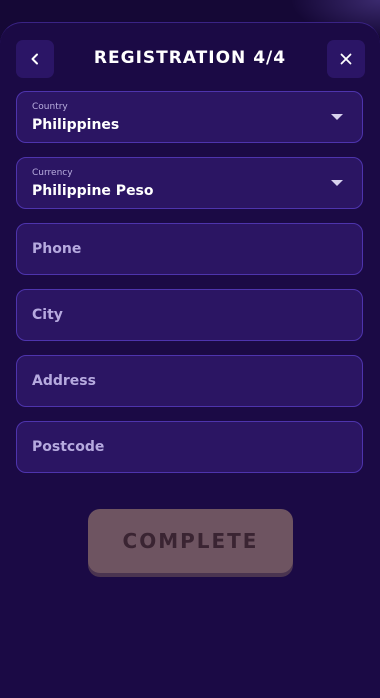 Image resolution: width=380 pixels, height=698 pixels. I want to click on city-placeholder: City, so click(47, 315).